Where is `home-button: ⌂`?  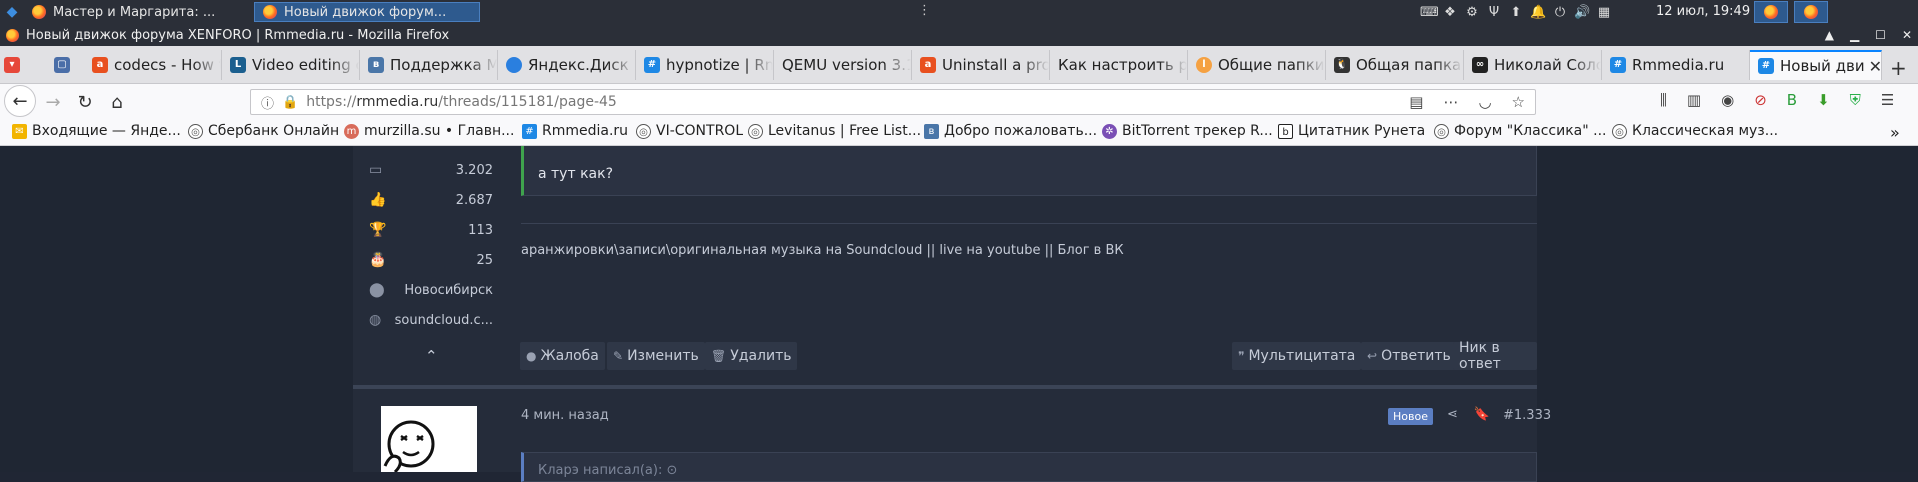
home-button: ⌂ is located at coordinates (117, 102).